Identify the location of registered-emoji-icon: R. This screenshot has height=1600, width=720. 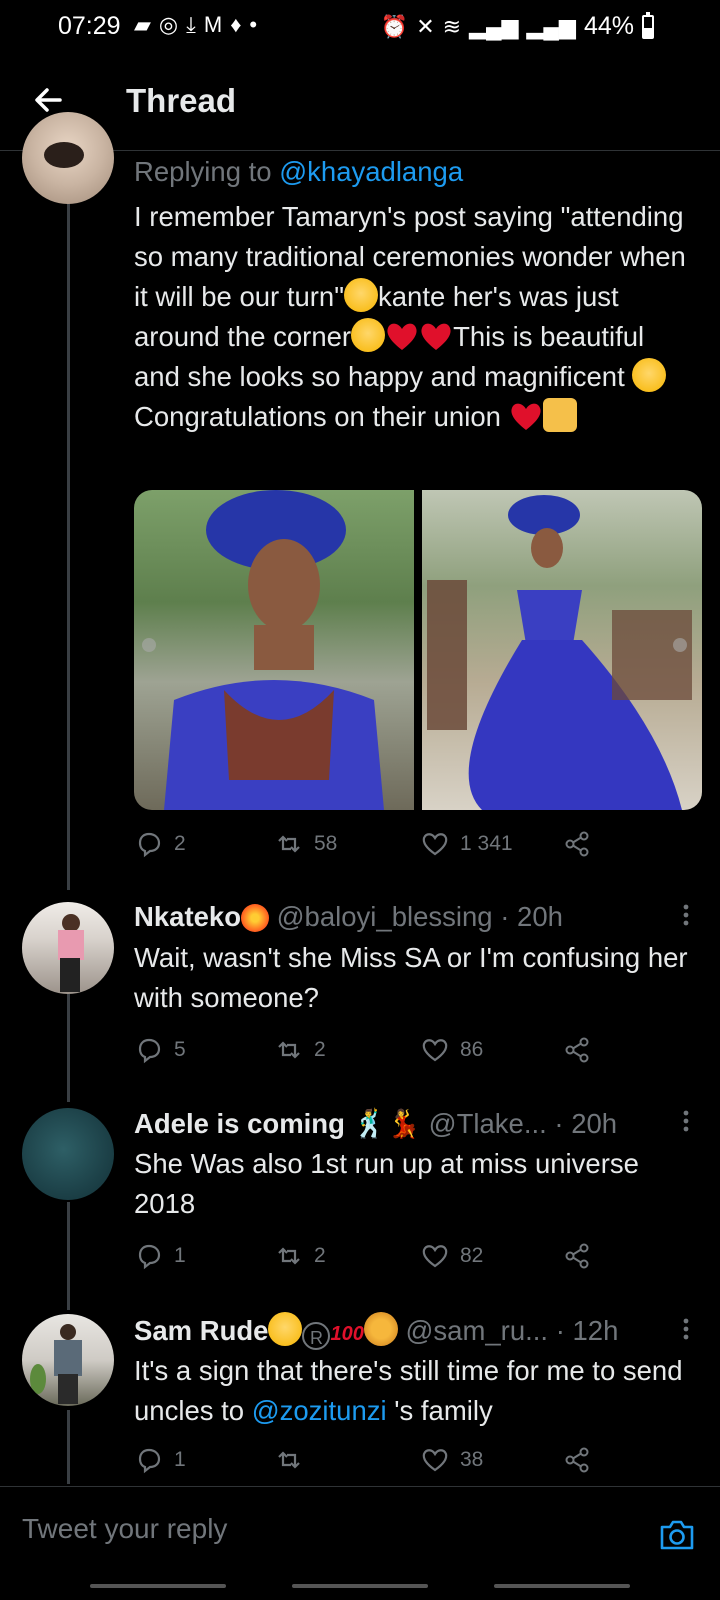
(316, 1336).